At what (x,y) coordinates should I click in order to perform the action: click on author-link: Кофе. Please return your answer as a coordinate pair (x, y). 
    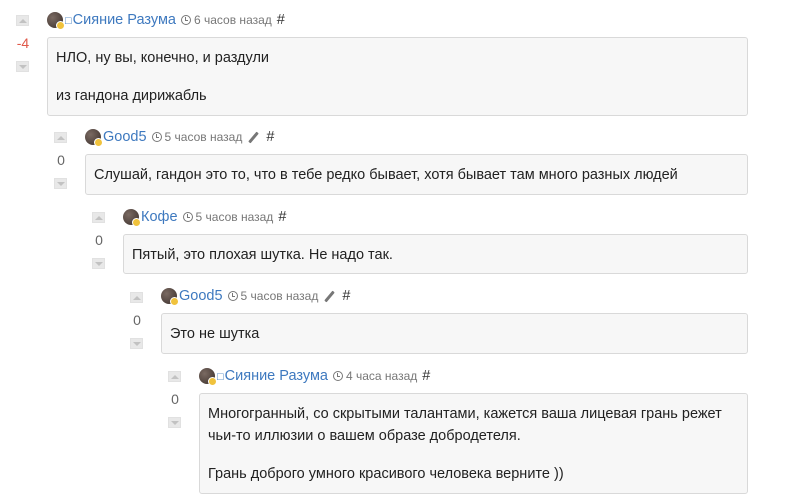
    Looking at the image, I should click on (159, 217).